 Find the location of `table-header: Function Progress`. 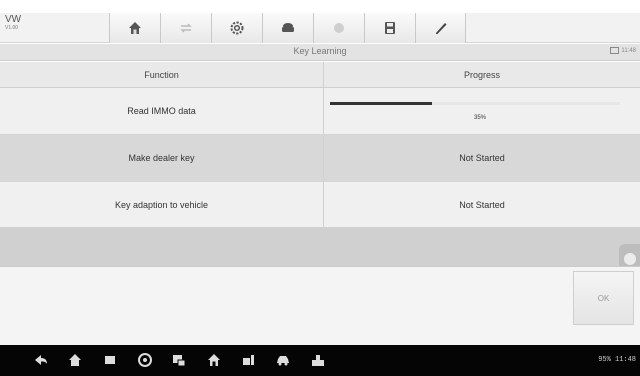

table-header: Function Progress is located at coordinates (320, 75).